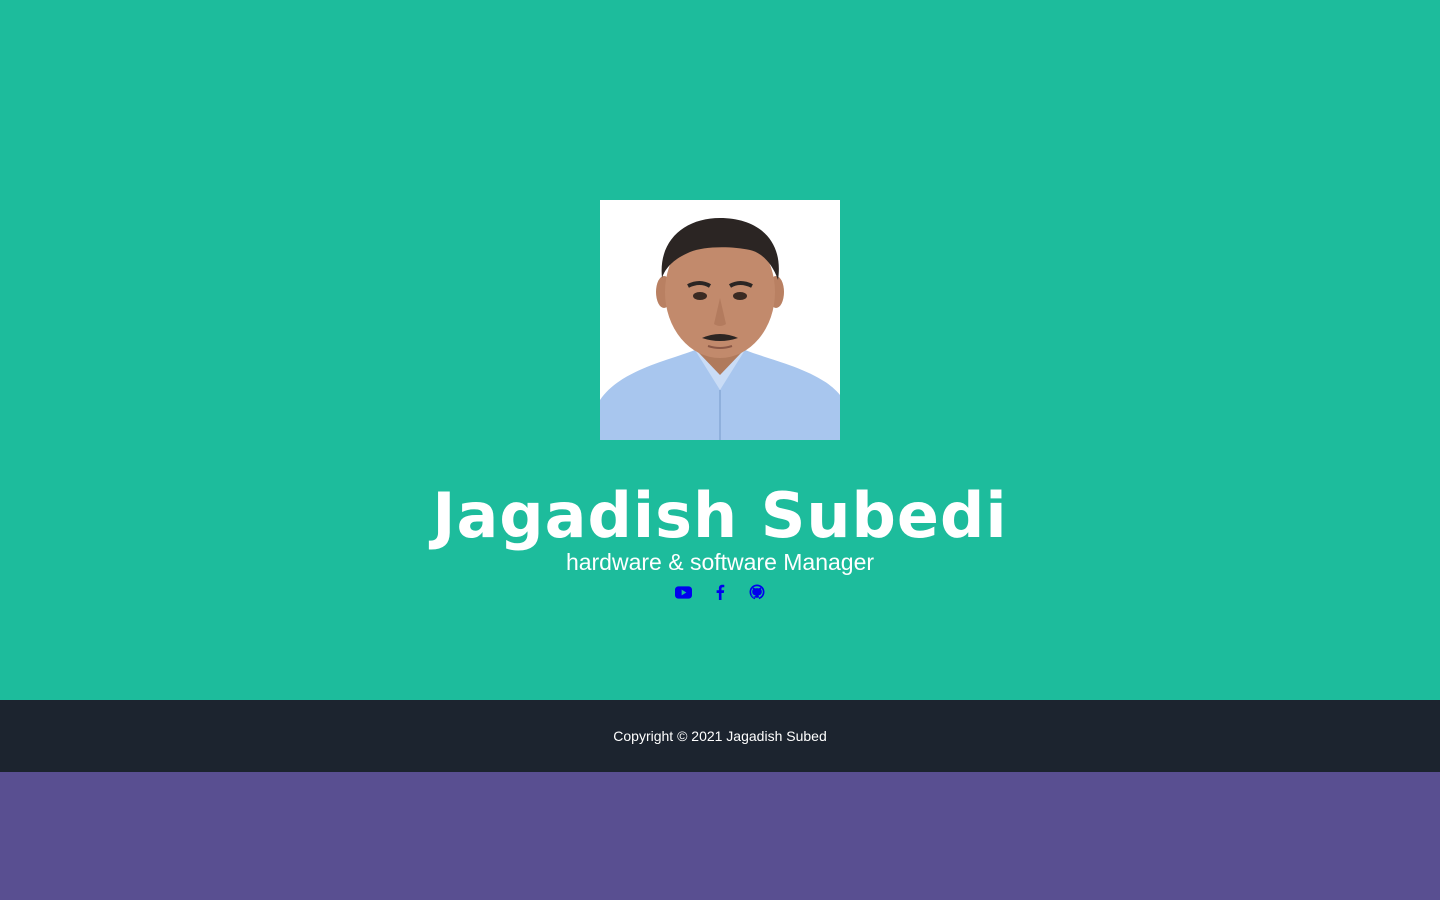 The width and height of the screenshot is (1440, 900). I want to click on profile-title: hardware & software Manager, so click(720, 562).